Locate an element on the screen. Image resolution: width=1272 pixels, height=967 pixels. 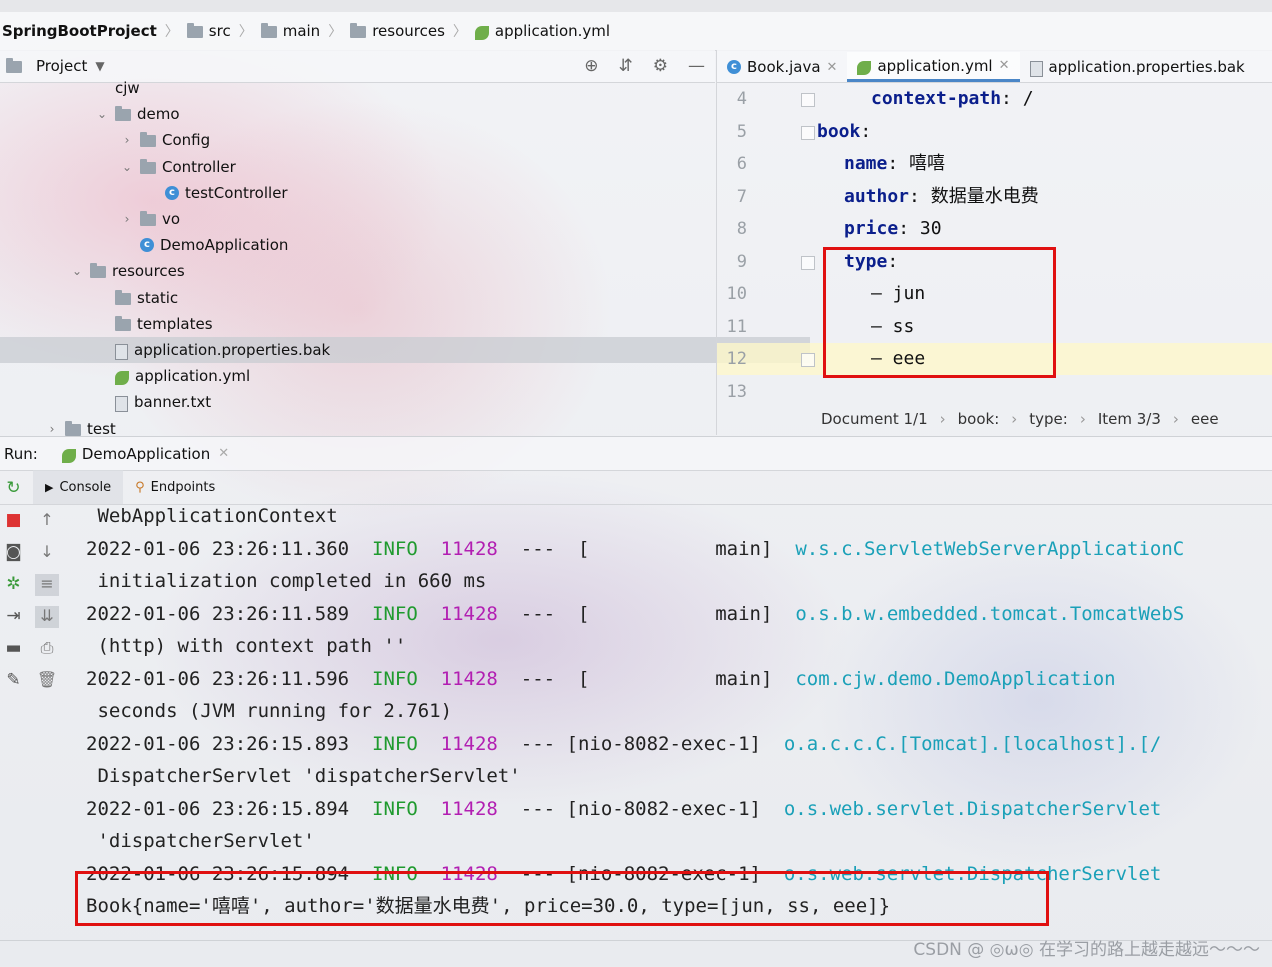
print-icon: ⎙ is located at coordinates (47, 649).